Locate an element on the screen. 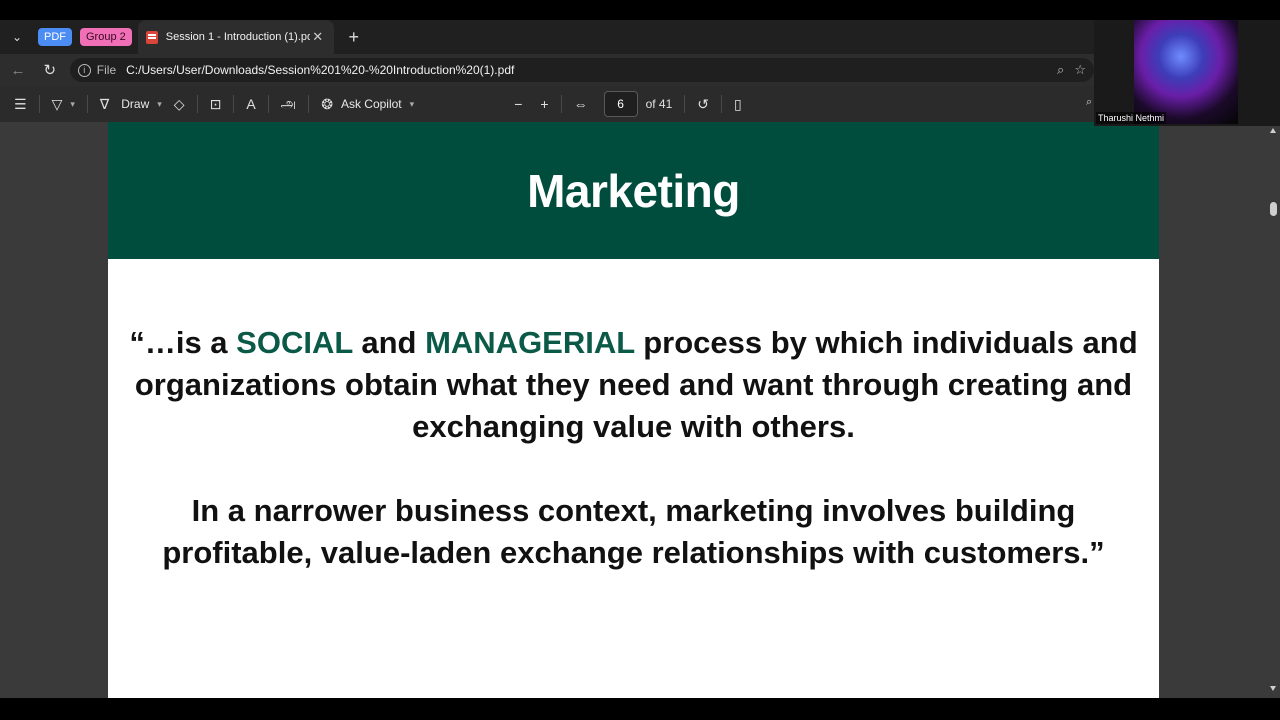 The height and width of the screenshot is (720, 1280). reload-icon: ↻ is located at coordinates (50, 70).